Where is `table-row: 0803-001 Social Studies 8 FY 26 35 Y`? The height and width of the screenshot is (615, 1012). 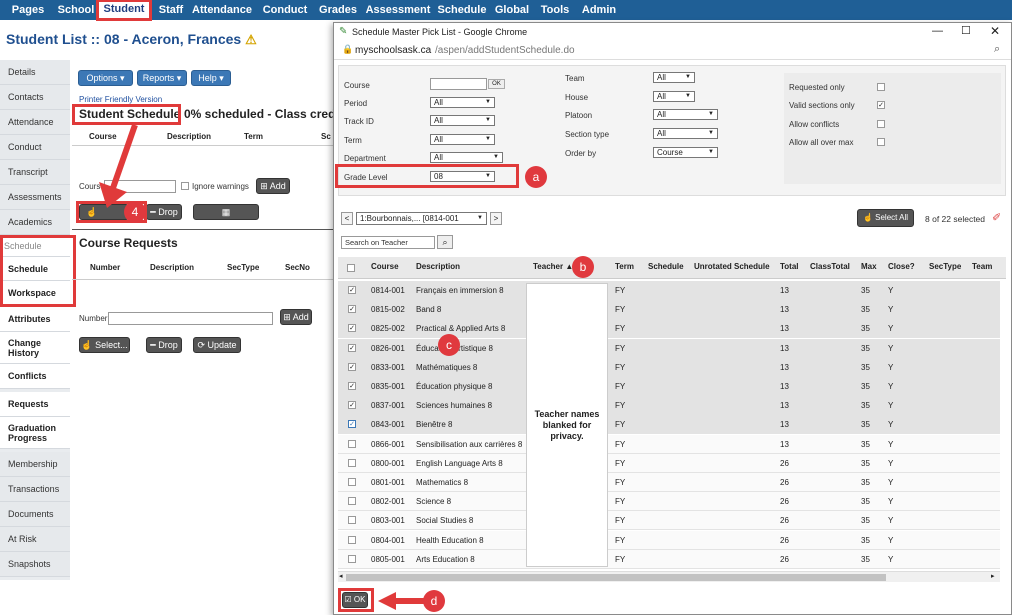 table-row: 0803-001 Social Studies 8 FY 26 35 Y is located at coordinates (669, 521).